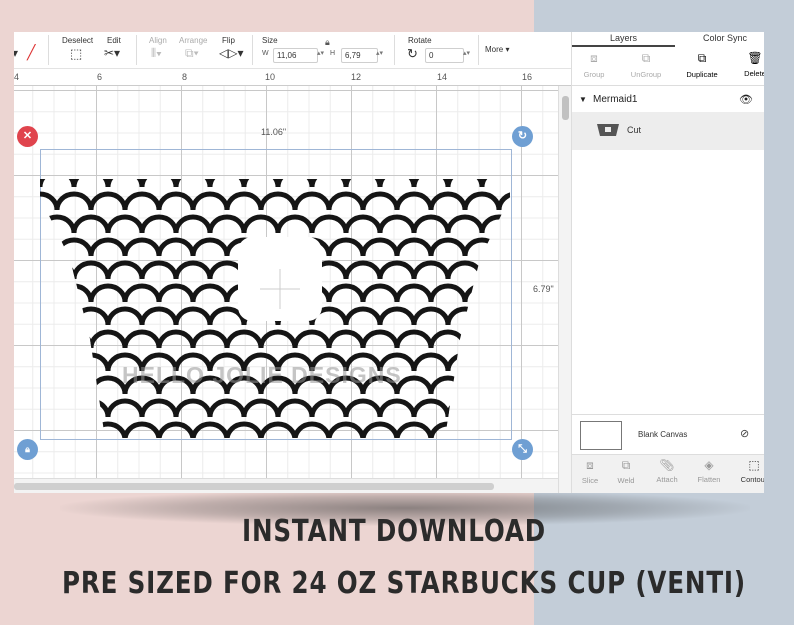  I want to click on group-button: ⧈ Group, so click(594, 65).